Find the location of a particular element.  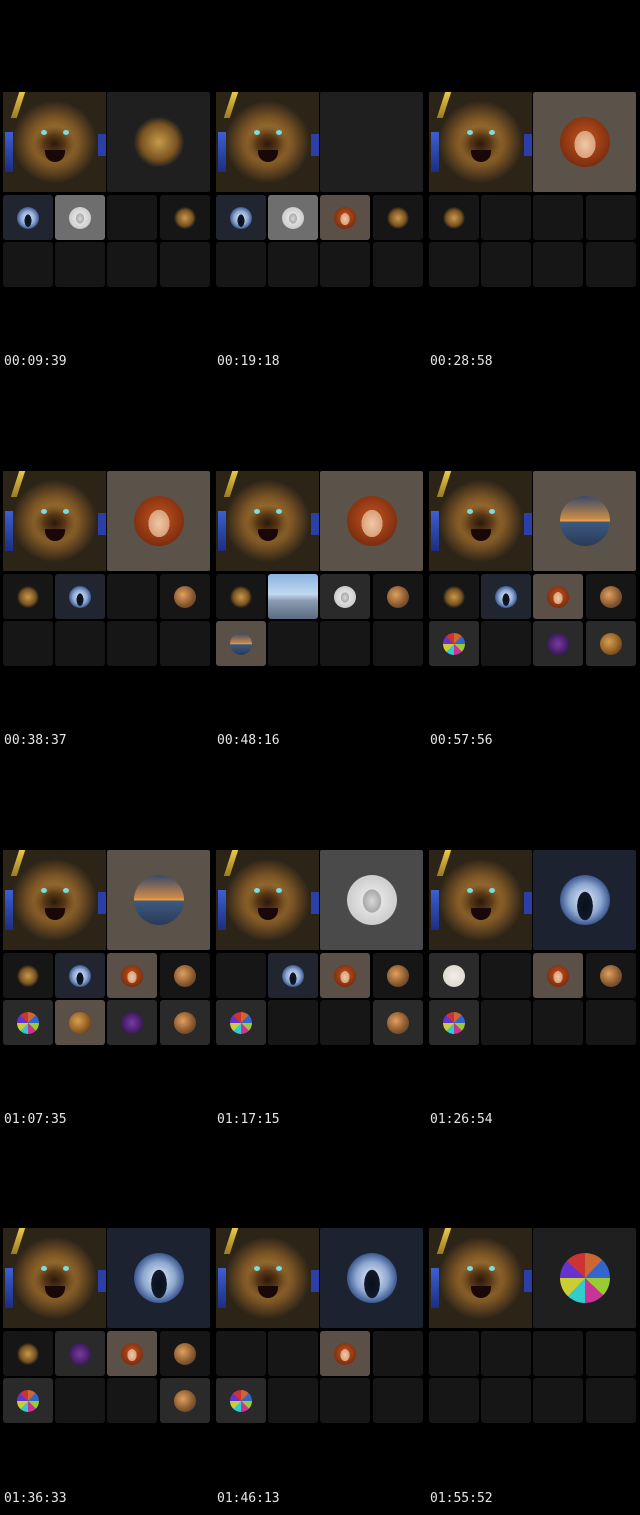

timestamp-label: 00:19:18 is located at coordinates (248, 361).